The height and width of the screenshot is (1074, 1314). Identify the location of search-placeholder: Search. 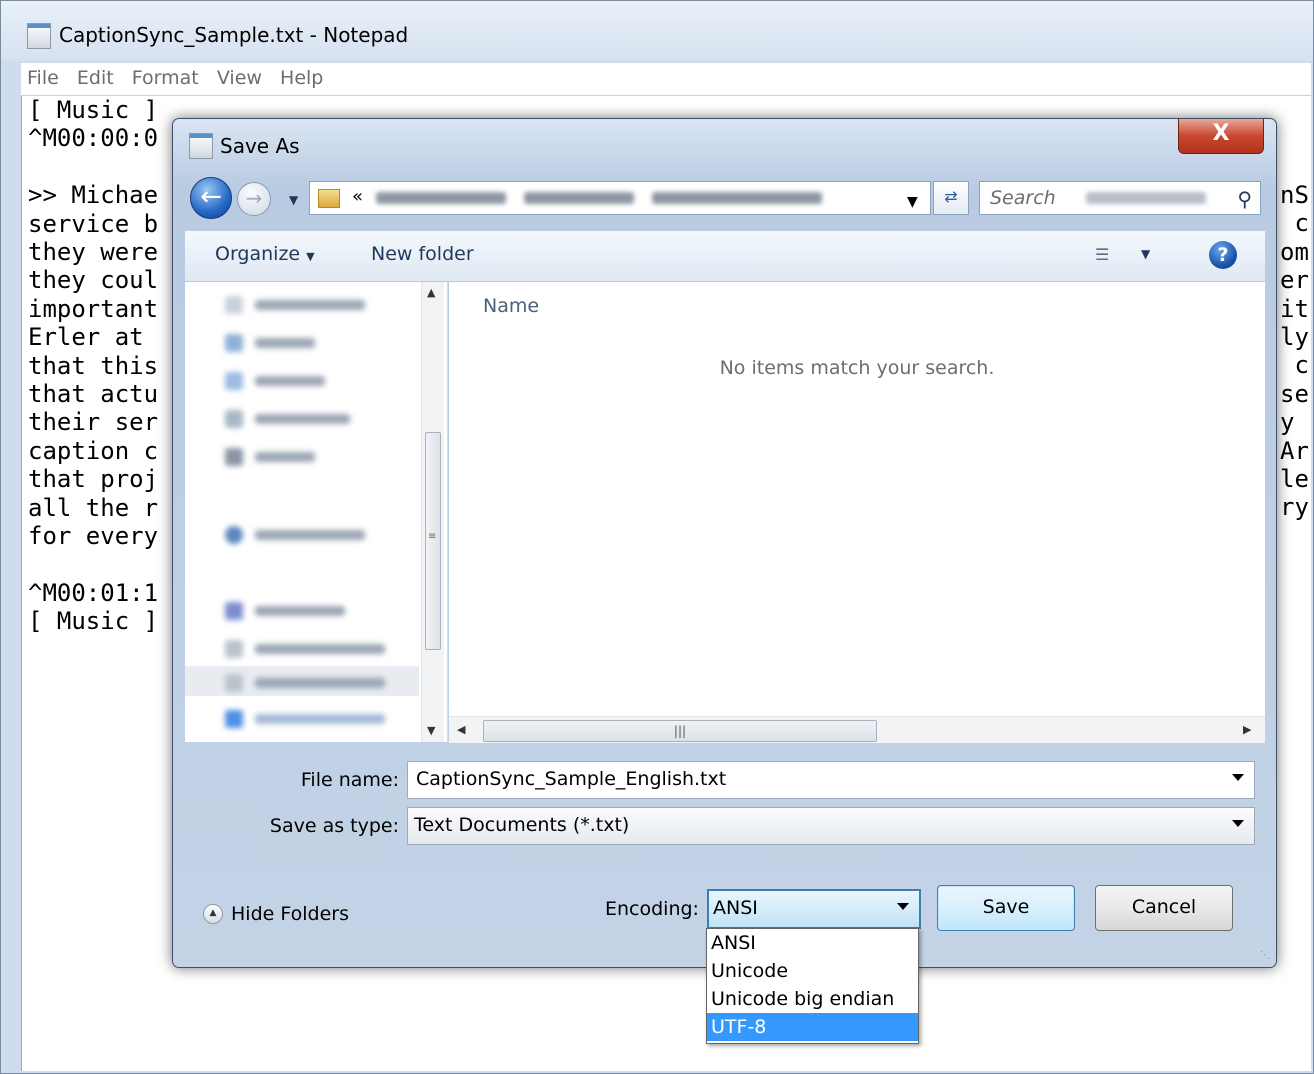
(1023, 198).